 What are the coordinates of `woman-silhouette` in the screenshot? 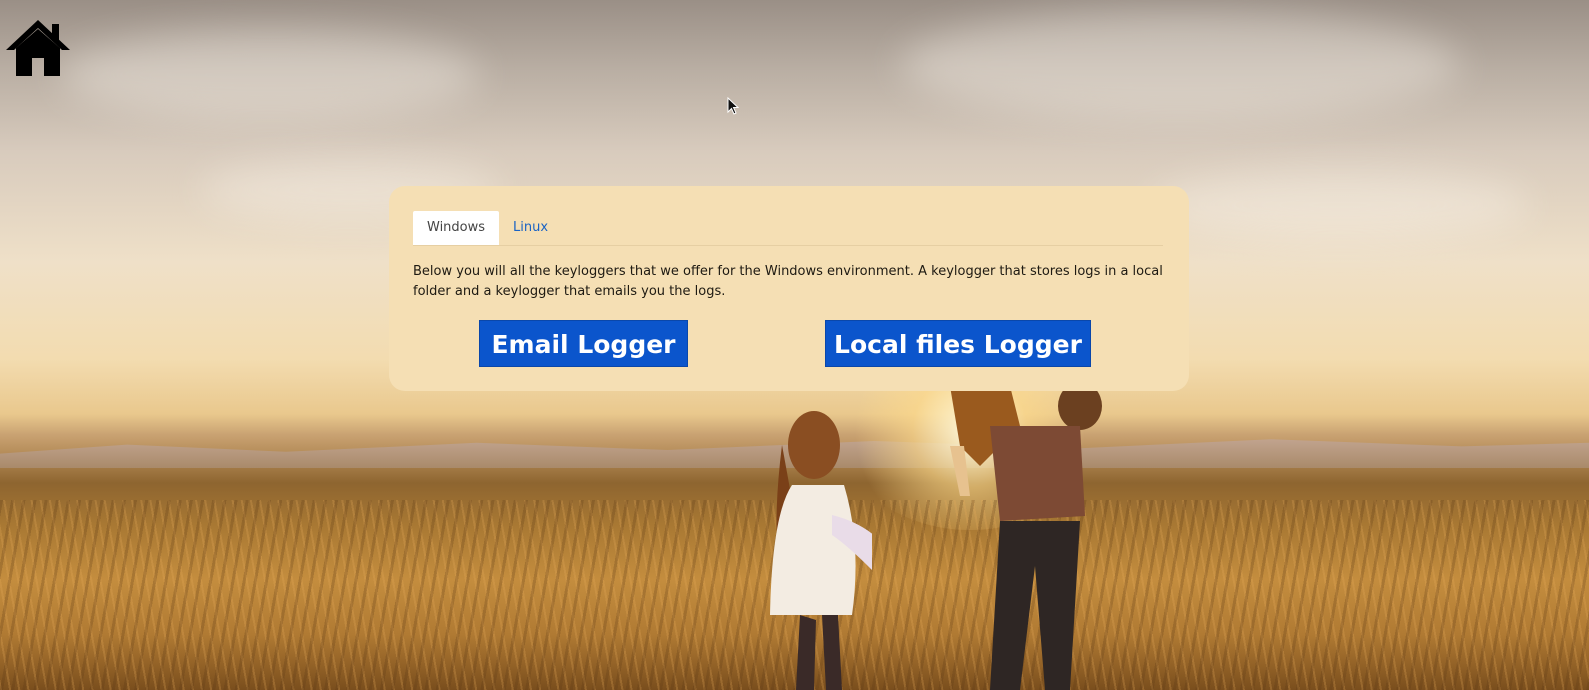 It's located at (821, 550).